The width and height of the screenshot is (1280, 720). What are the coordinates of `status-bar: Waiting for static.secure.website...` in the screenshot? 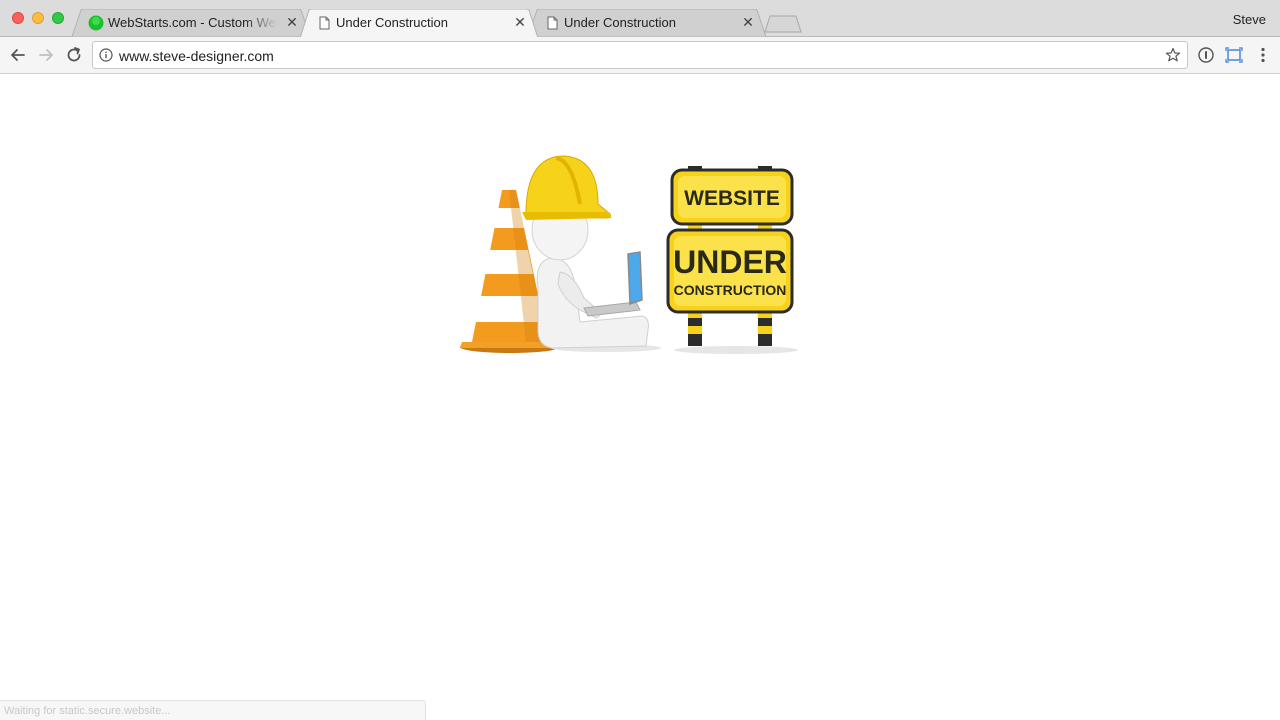 It's located at (213, 710).